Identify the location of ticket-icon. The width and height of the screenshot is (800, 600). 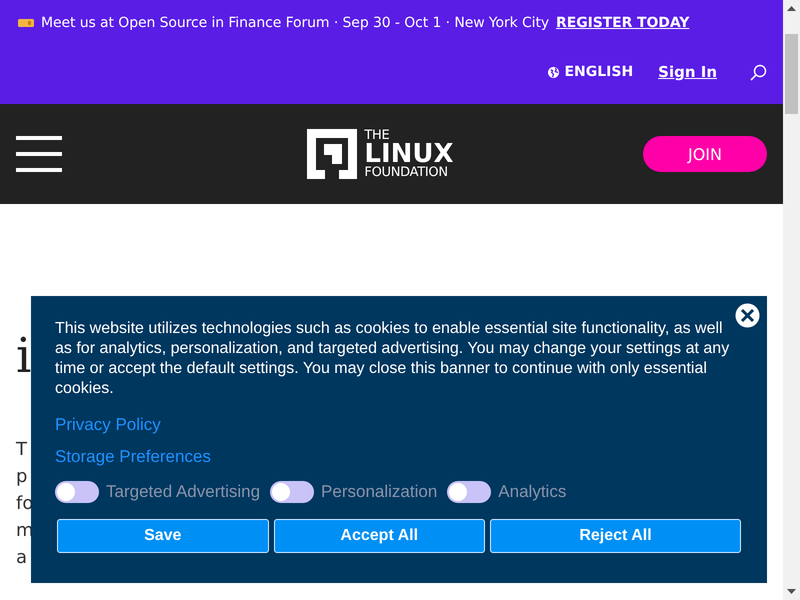
(26, 23).